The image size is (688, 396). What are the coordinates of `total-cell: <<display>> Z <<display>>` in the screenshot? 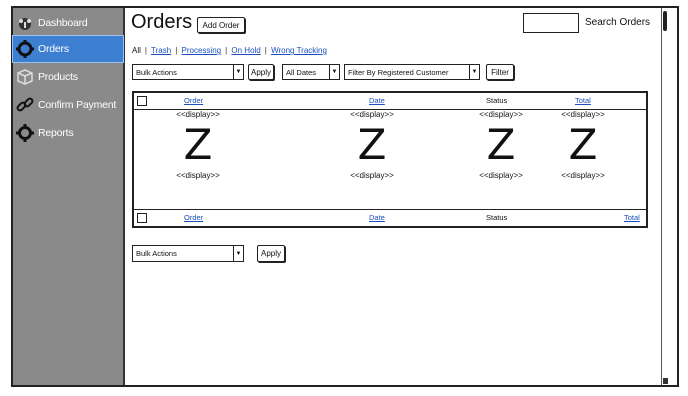 It's located at (583, 160).